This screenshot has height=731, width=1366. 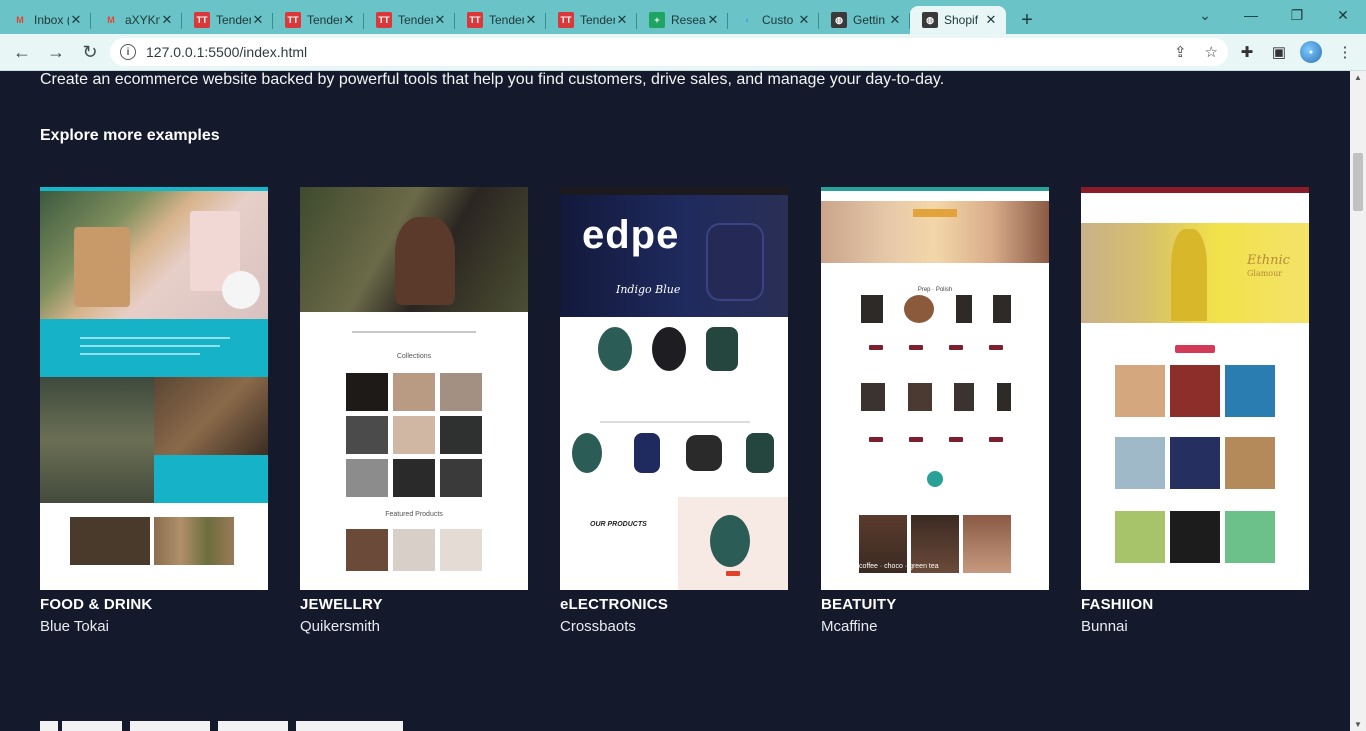 I want to click on browser-tab-9: ◍ Gettin ✕, so click(x=864, y=20).